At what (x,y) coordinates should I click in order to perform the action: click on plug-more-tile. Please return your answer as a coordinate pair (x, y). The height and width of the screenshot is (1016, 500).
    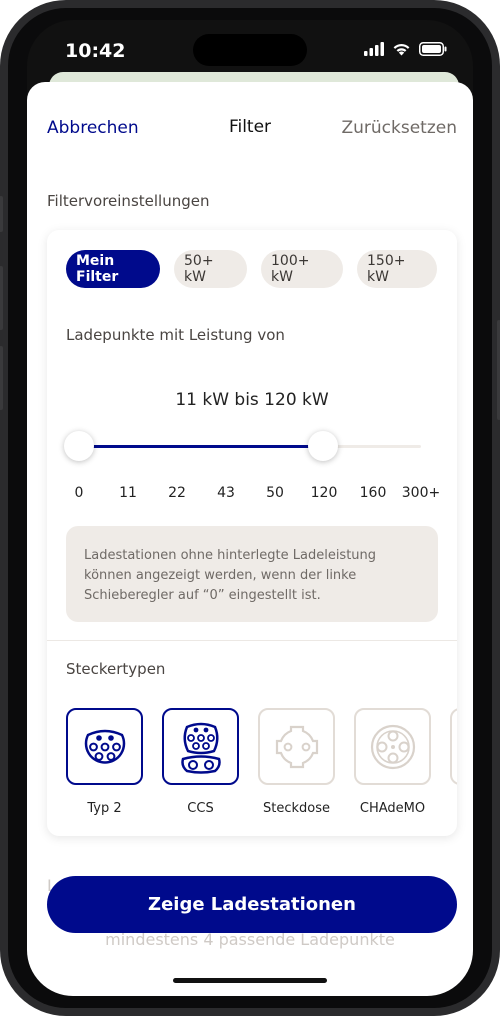
    Looking at the image, I should click on (453, 746).